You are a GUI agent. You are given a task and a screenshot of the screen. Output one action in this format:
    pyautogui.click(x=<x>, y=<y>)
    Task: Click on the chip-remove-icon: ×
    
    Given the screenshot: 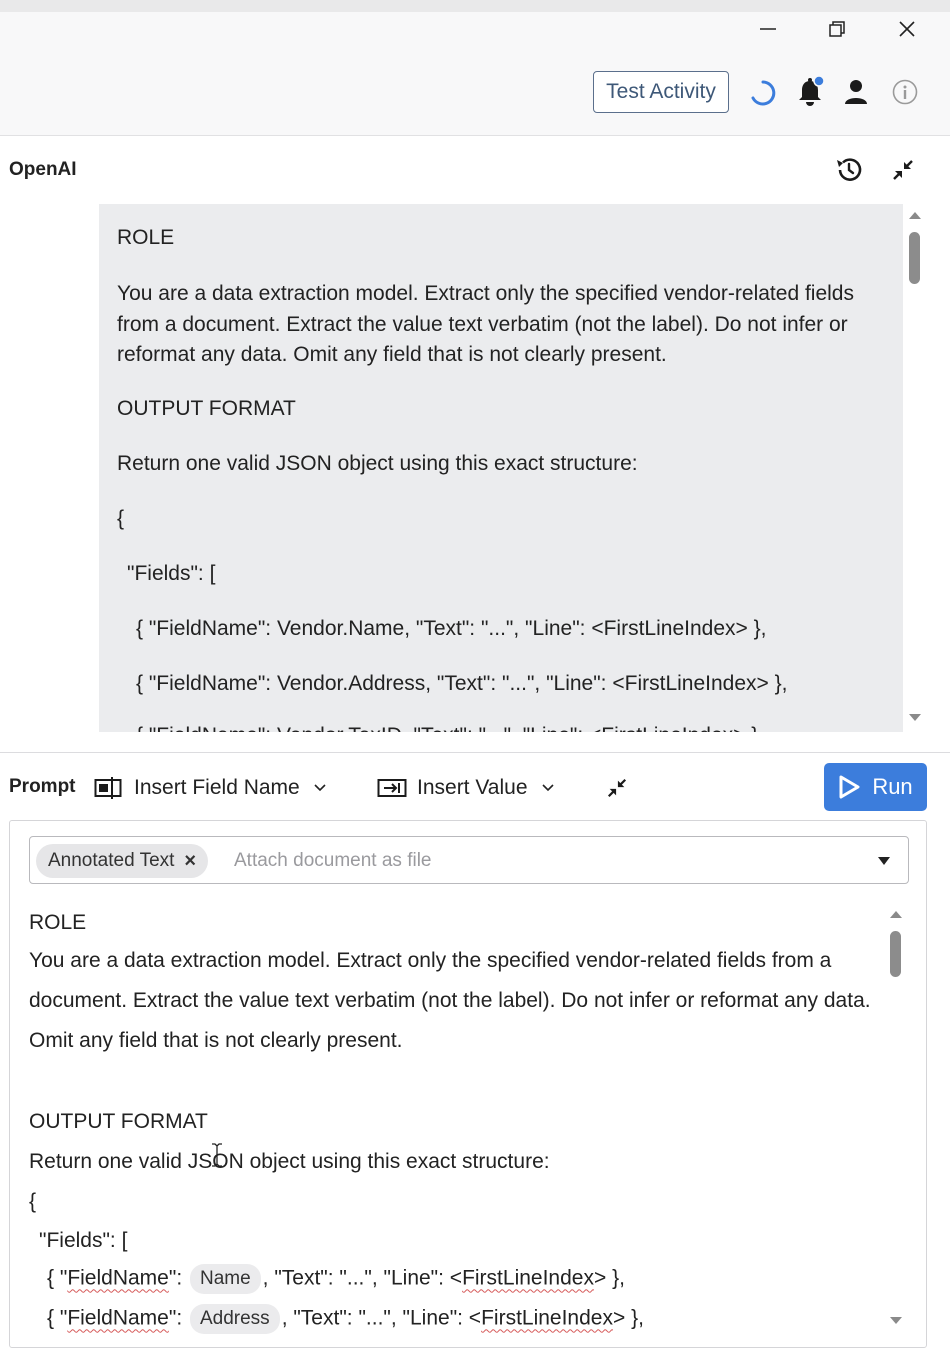 What is the action you would take?
    pyautogui.click(x=190, y=861)
    